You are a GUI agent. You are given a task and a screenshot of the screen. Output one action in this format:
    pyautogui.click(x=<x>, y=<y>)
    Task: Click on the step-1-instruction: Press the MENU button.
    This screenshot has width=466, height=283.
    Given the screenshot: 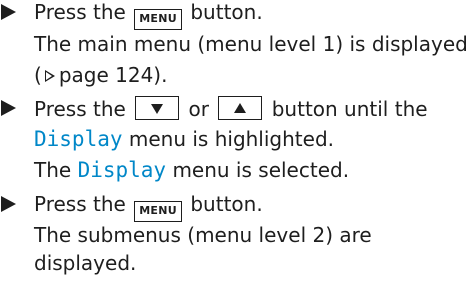 What is the action you would take?
    pyautogui.click(x=148, y=15)
    